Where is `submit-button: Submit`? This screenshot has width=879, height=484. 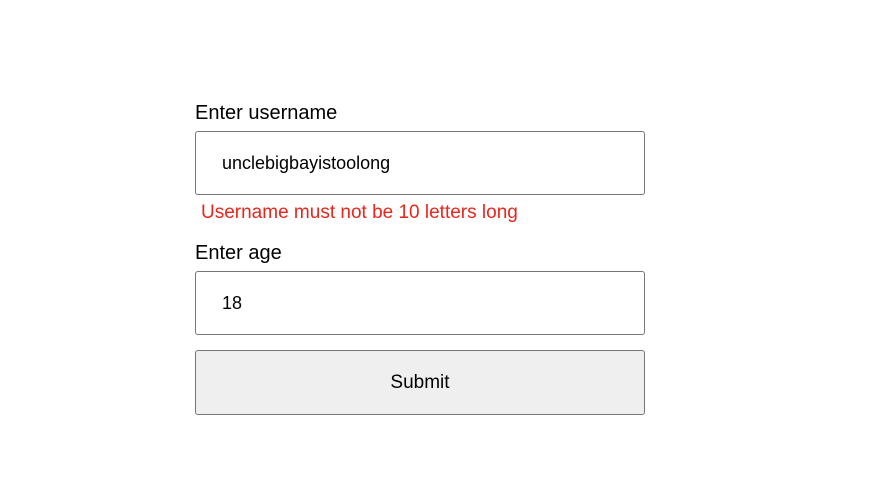
submit-button: Submit is located at coordinates (420, 382).